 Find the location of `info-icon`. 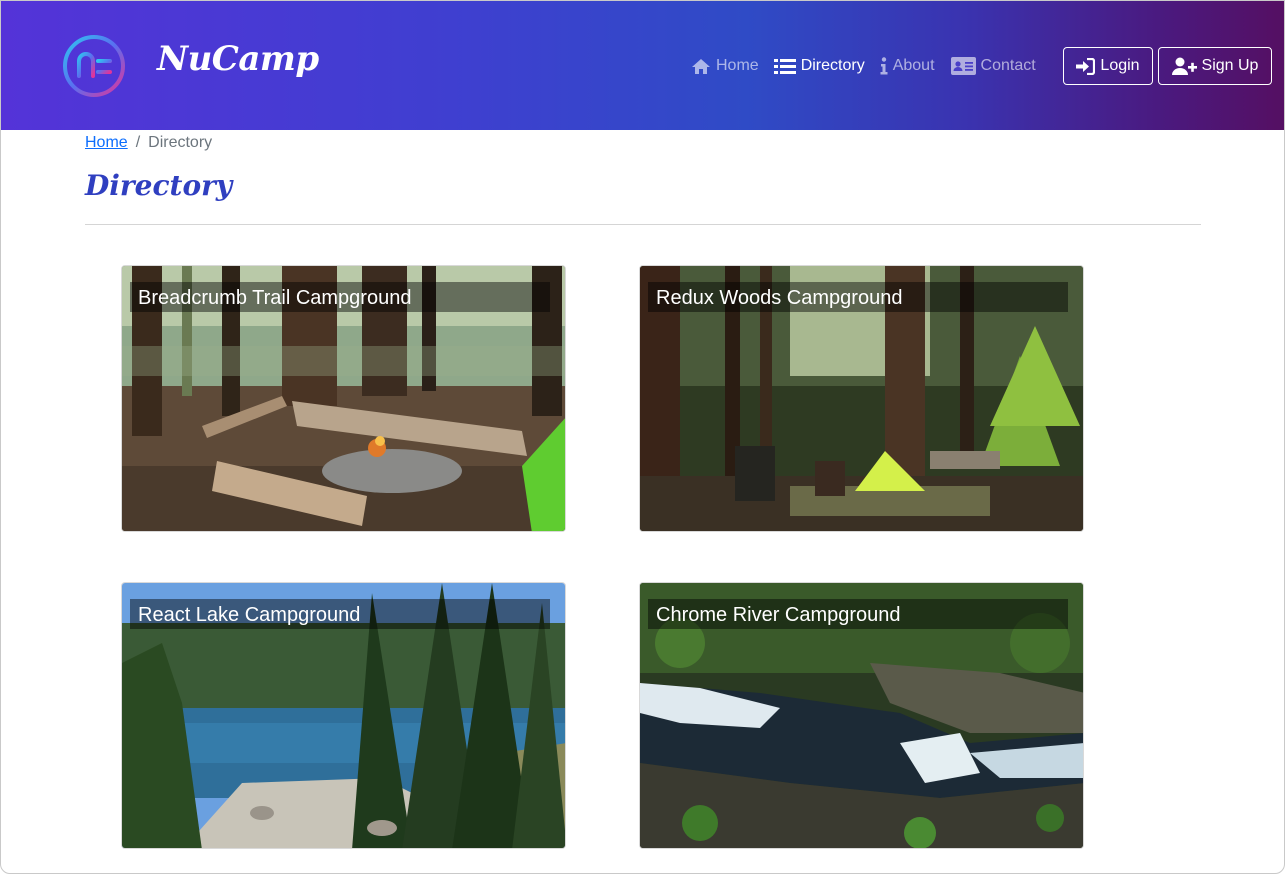

info-icon is located at coordinates (884, 66).